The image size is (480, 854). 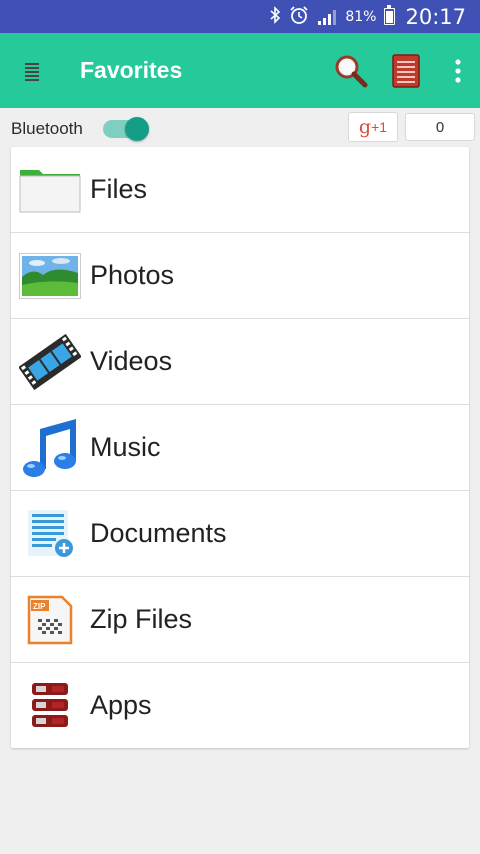 I want to click on search-icon, so click(x=351, y=71).